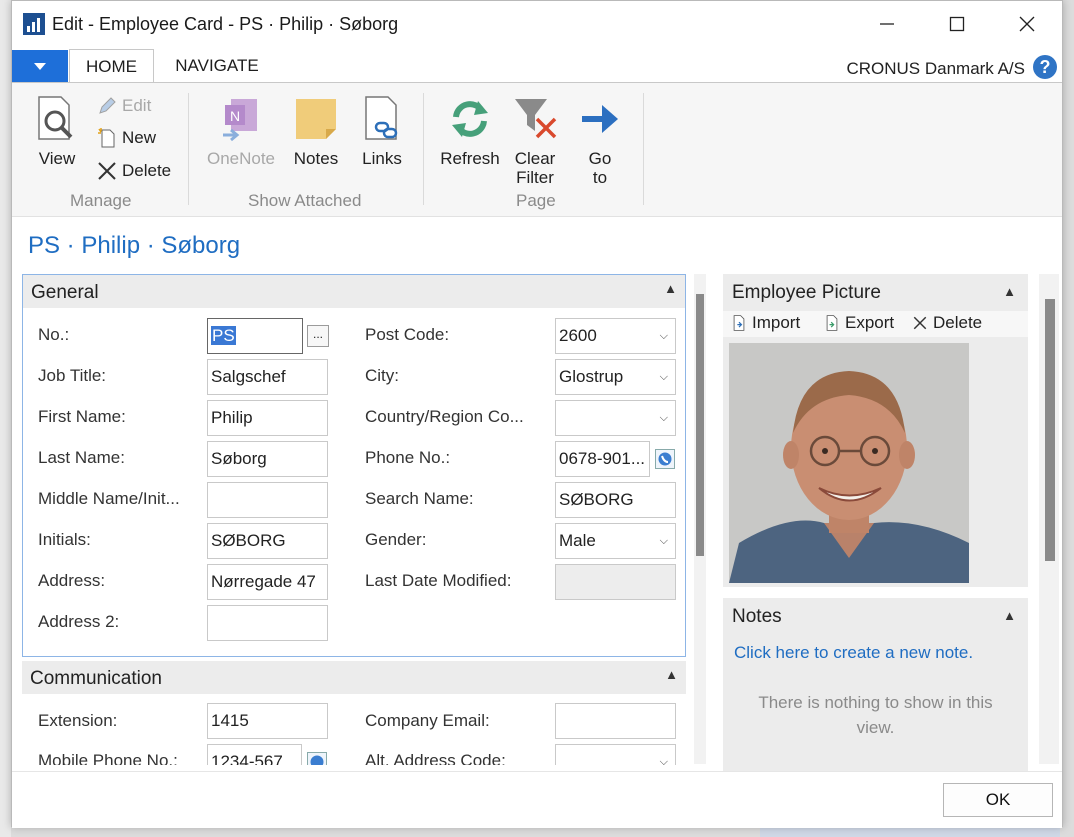 The image size is (1074, 837). I want to click on onenote-button: N OneNote, so click(241, 131).